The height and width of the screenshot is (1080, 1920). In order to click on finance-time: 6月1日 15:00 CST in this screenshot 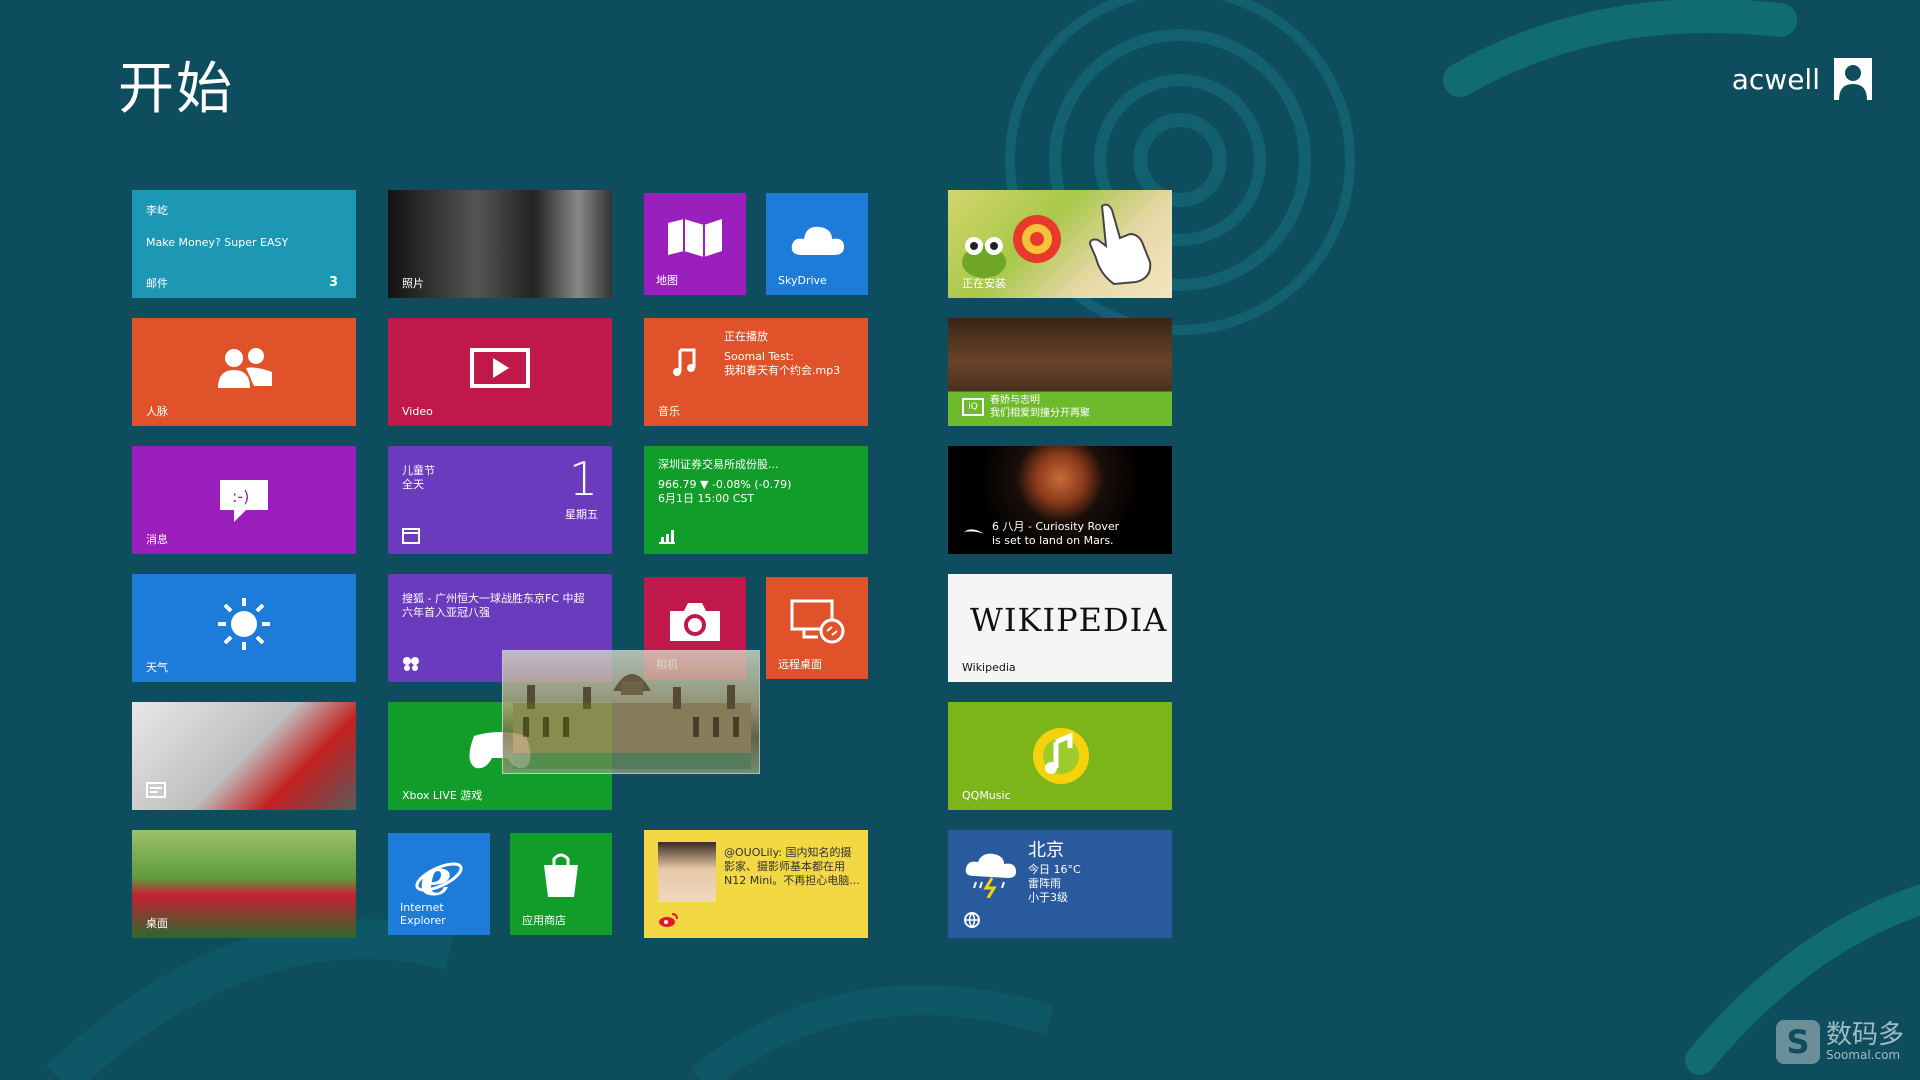, I will do `click(706, 498)`.